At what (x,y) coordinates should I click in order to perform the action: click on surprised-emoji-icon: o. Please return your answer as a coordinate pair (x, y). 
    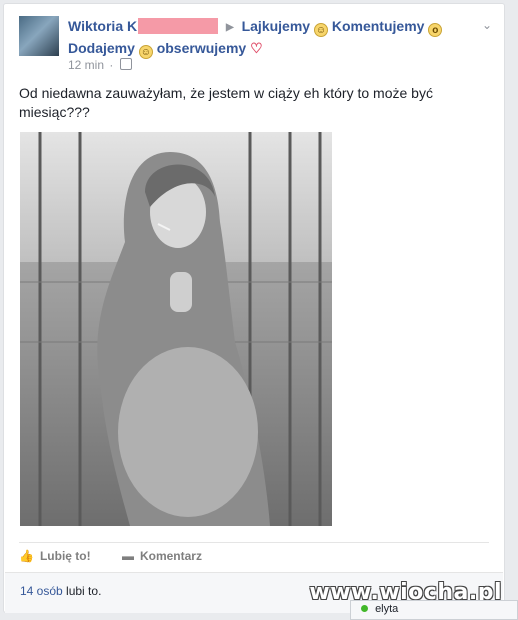
    Looking at the image, I should click on (435, 30).